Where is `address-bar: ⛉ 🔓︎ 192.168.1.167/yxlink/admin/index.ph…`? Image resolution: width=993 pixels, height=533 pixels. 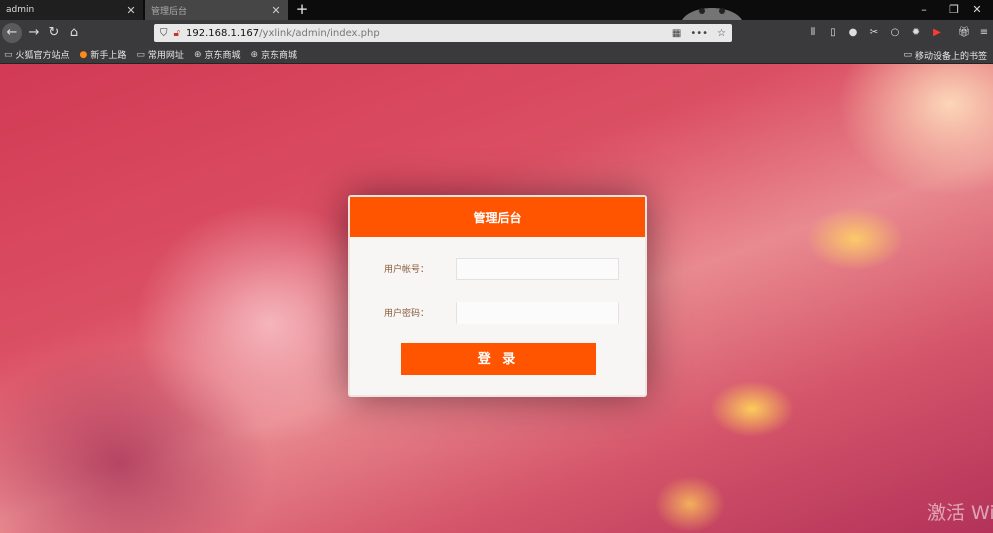 address-bar: ⛉ 🔓︎ 192.168.1.167/yxlink/admin/index.ph… is located at coordinates (443, 33).